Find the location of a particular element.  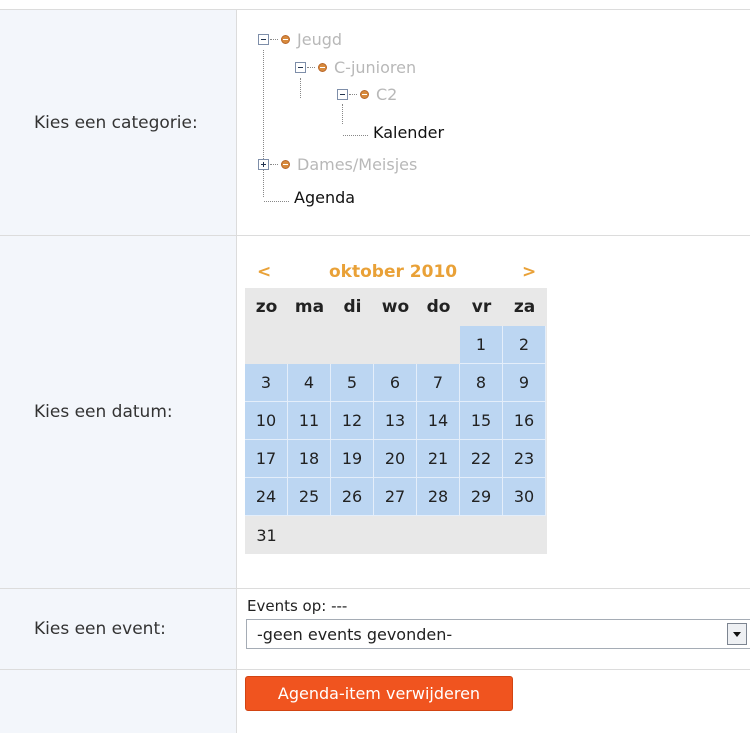

event-select: -geen events gevonden- is located at coordinates (498, 634).